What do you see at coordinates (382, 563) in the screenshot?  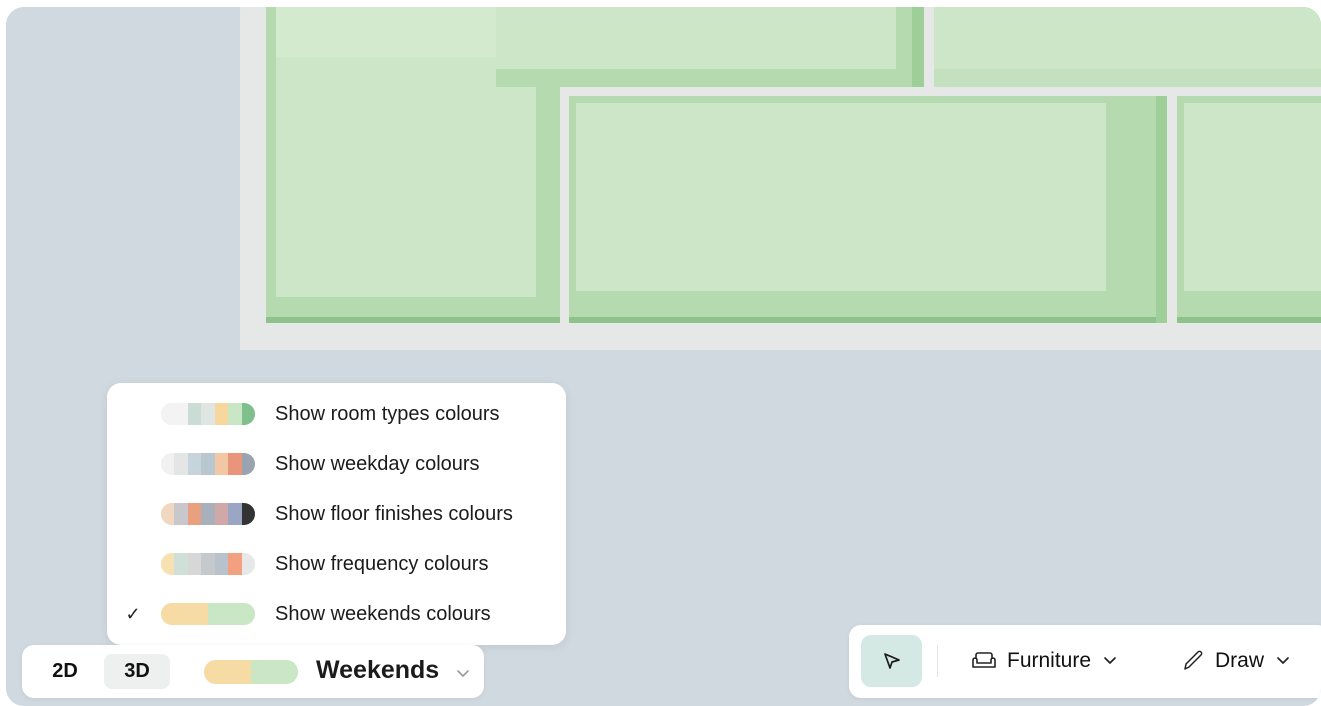 I see `menu-item-label: Show frequency colours` at bounding box center [382, 563].